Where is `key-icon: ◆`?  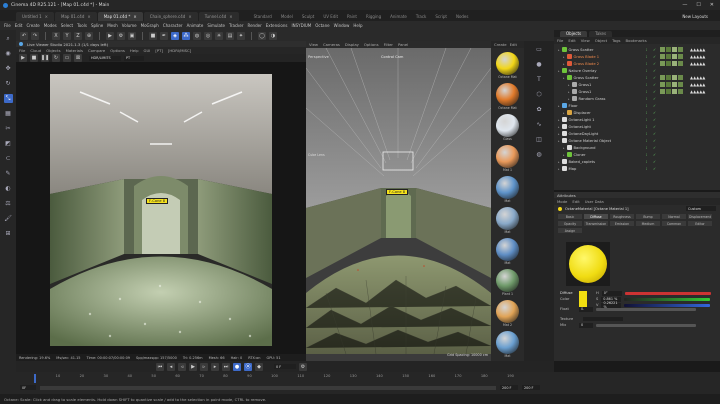 key-icon: ◆ is located at coordinates (259, 366).